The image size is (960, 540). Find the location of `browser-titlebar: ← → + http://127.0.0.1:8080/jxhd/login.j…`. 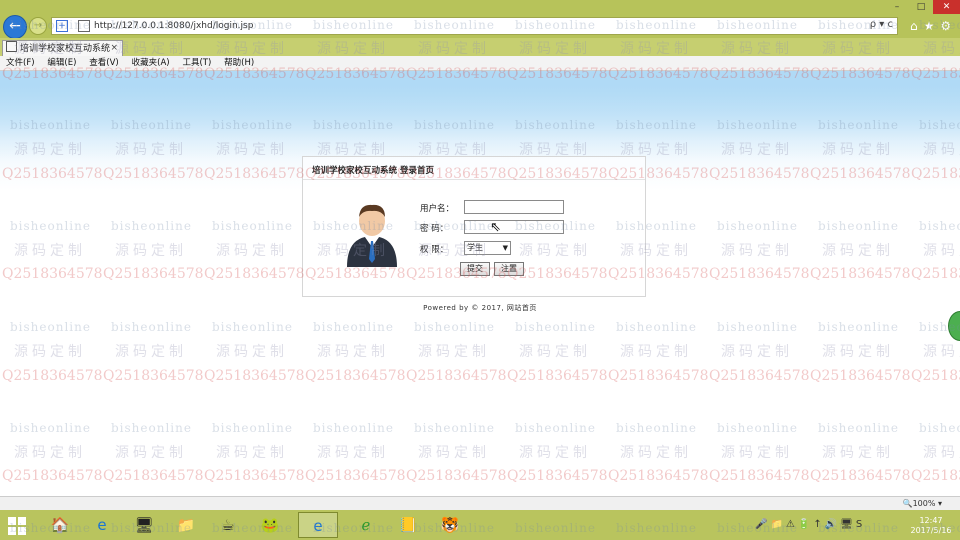

browser-titlebar: ← → + http://127.0.0.1:8080/jxhd/login.j… is located at coordinates (480, 19).